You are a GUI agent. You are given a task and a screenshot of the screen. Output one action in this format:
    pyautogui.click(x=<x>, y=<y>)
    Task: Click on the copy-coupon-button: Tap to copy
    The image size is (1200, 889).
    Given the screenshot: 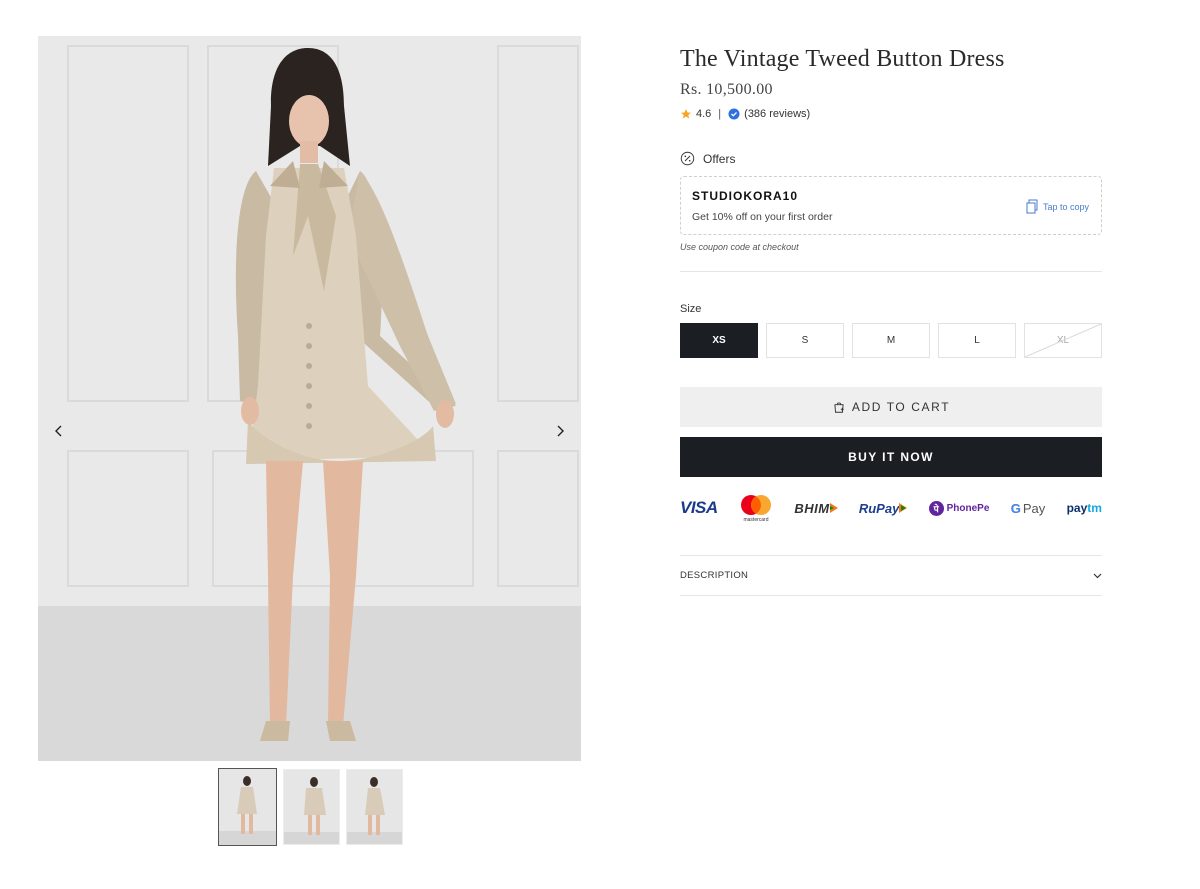 What is the action you would take?
    pyautogui.click(x=1057, y=206)
    